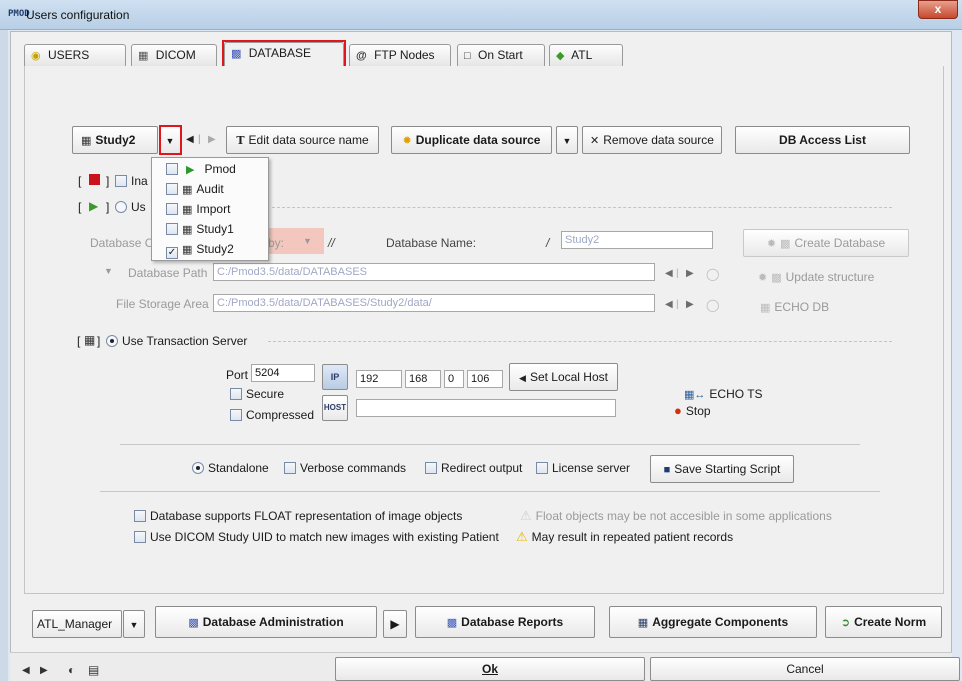 Image resolution: width=962 pixels, height=681 pixels. I want to click on save-script-label: Save Starting Script, so click(727, 469).